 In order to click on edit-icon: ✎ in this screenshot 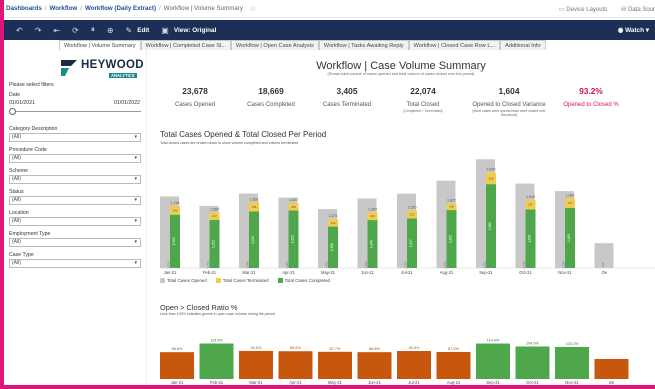, I will do `click(129, 30)`.